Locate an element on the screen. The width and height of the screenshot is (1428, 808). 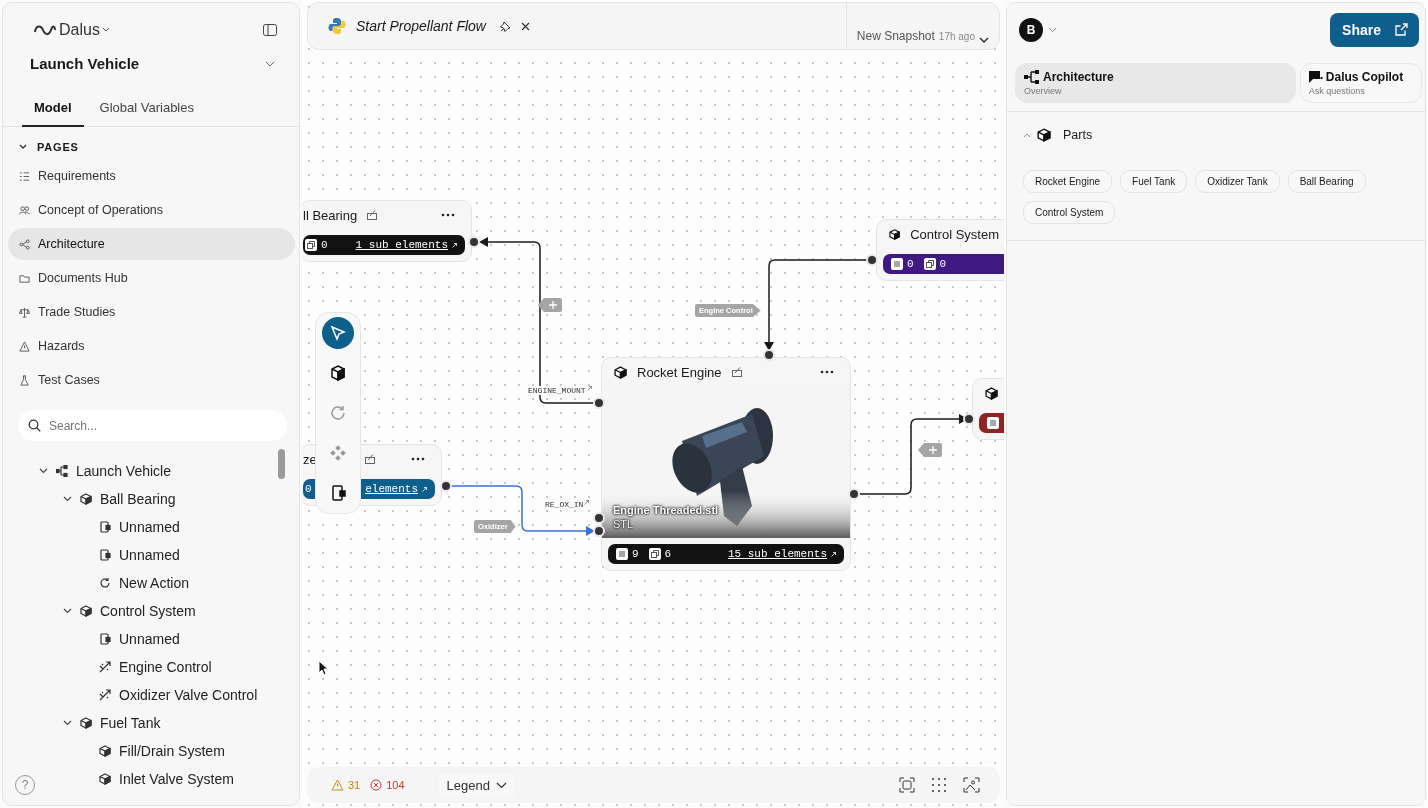
part-chip: Rocket Engine is located at coordinates (1068, 181).